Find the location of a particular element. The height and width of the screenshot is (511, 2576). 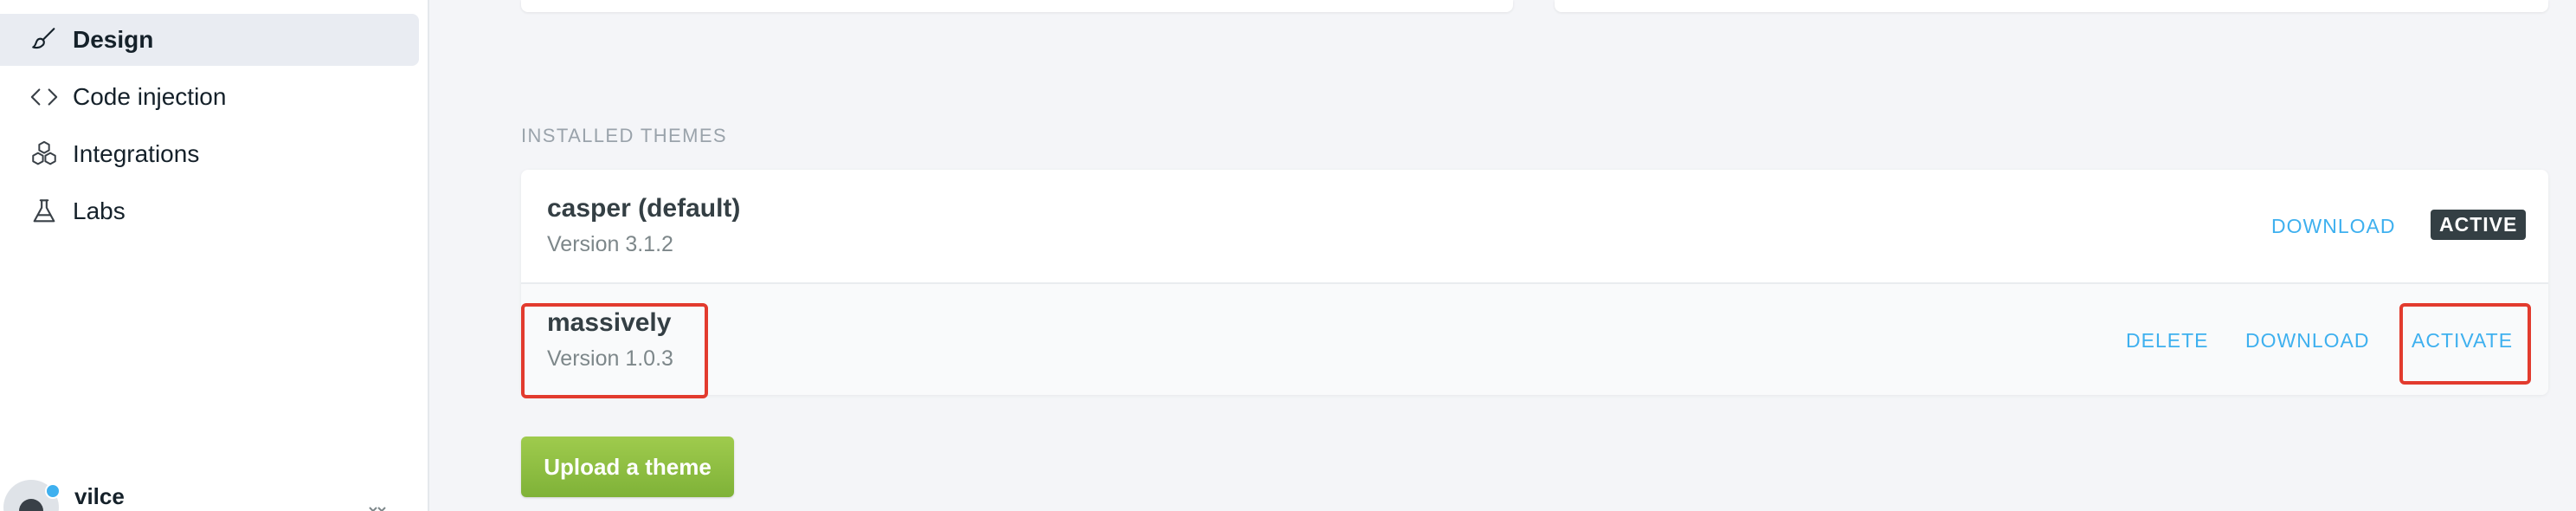

sidebar-item-label: Design is located at coordinates (113, 40).